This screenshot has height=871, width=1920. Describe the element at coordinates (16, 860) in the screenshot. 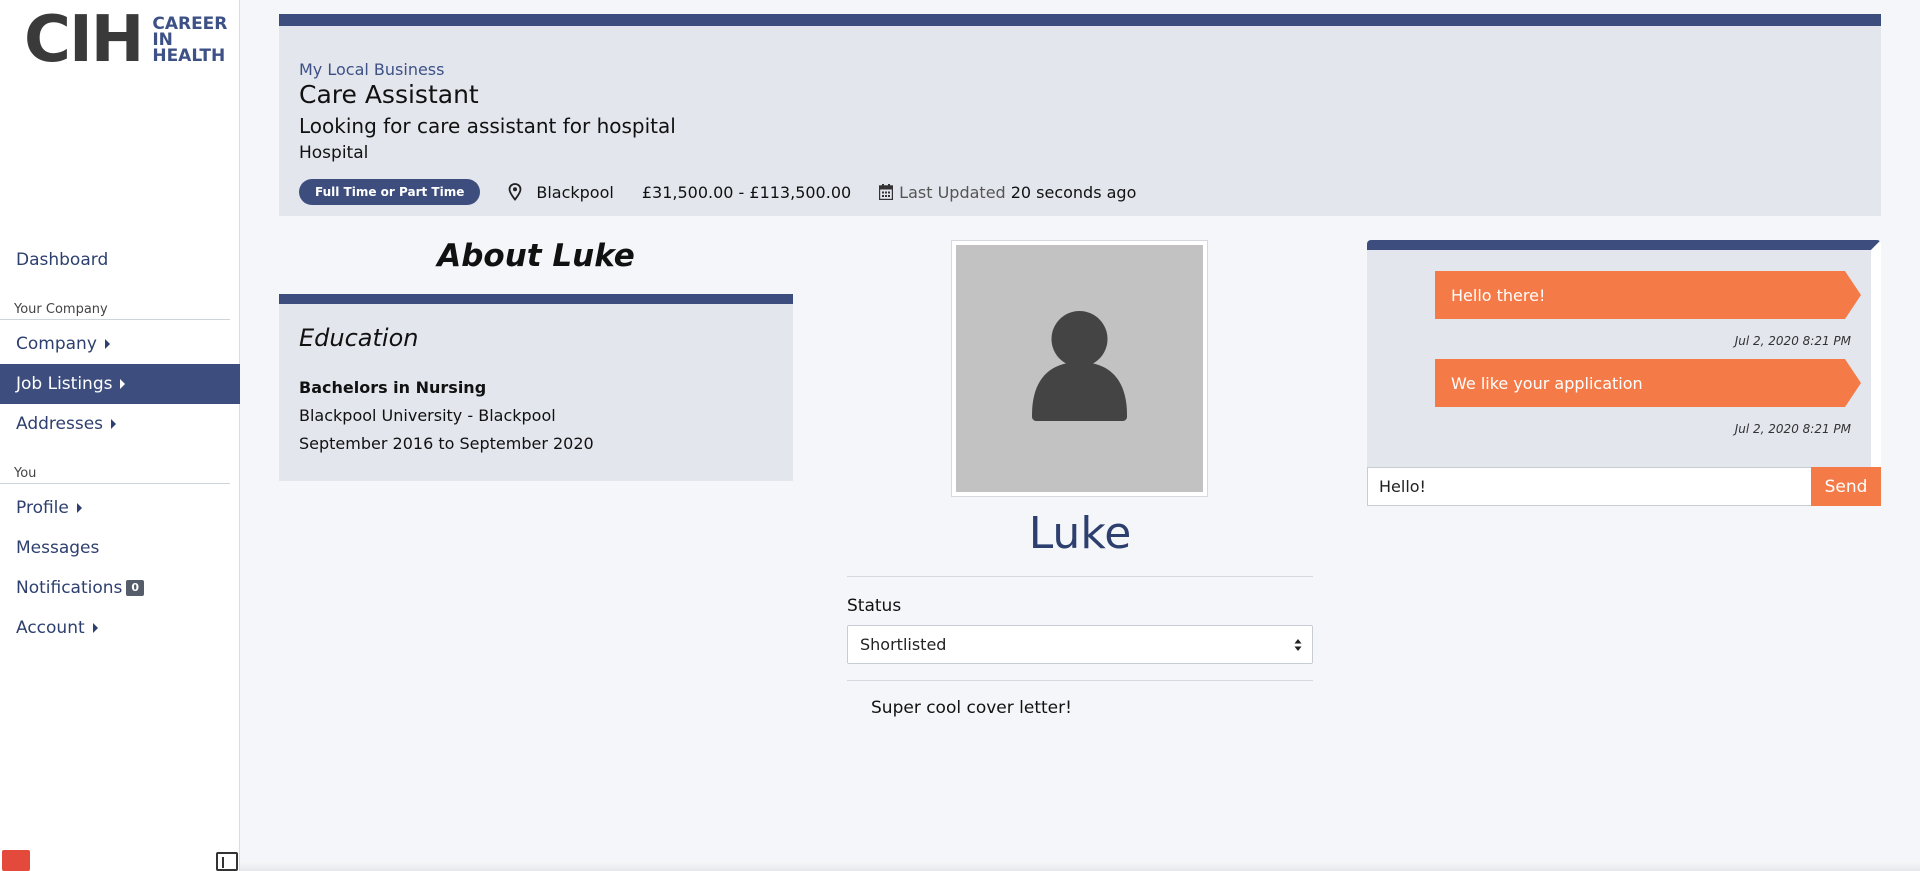

I see `app-launcher-icon` at that location.